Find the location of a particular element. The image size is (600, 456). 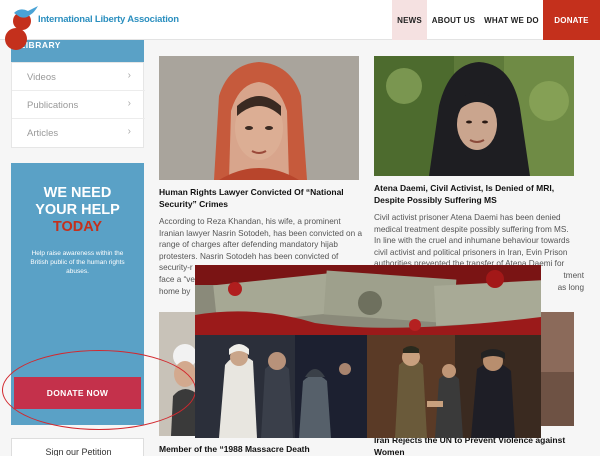

site-logo: International Liberty Association is located at coordinates (94, 20).